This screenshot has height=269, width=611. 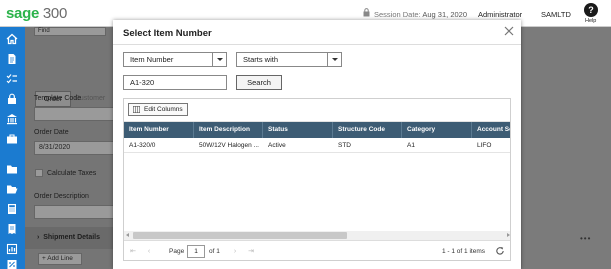 What do you see at coordinates (298, 130) in the screenshot?
I see `column-header-status: Status` at bounding box center [298, 130].